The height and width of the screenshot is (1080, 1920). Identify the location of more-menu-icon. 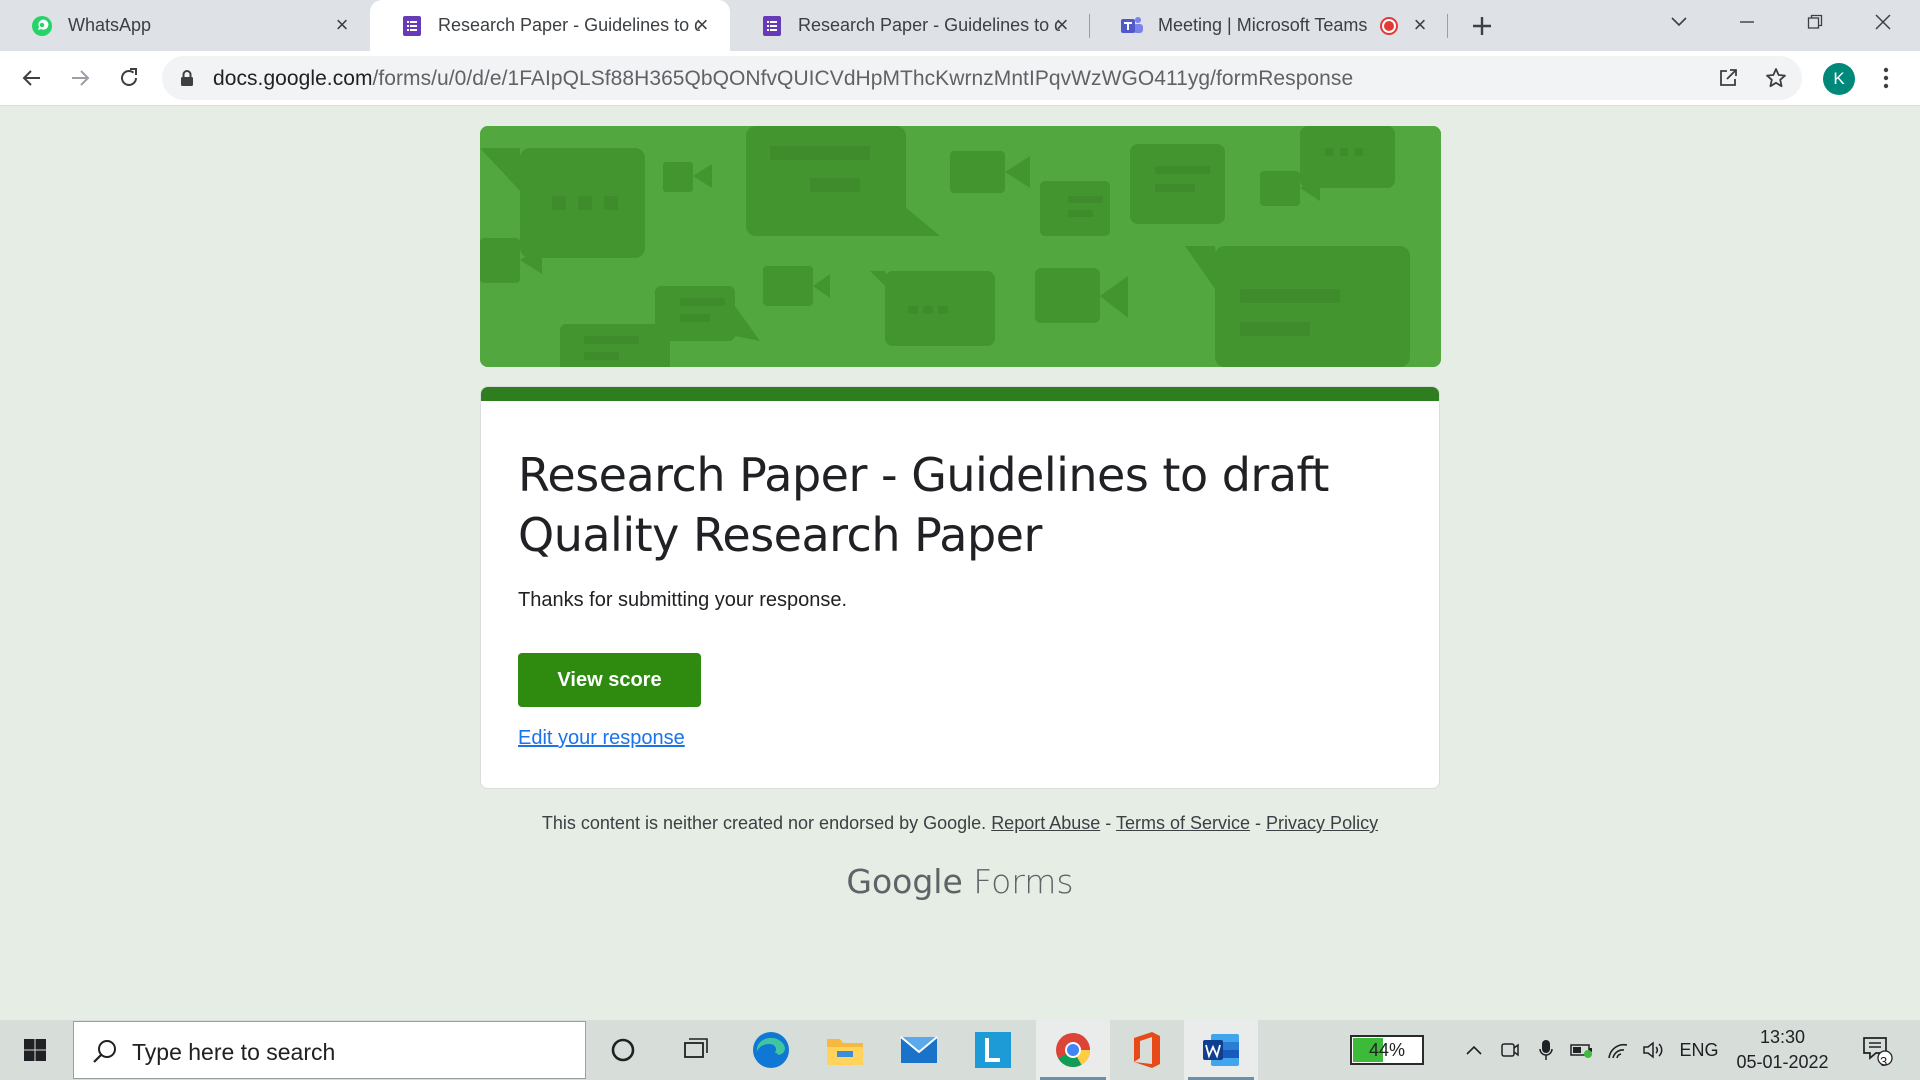
(1886, 78).